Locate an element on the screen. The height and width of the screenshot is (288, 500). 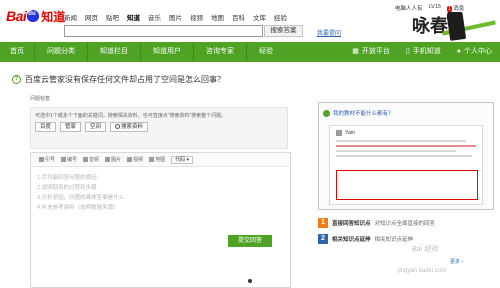
tb-image-label: 图片 is located at coordinates (116, 160).